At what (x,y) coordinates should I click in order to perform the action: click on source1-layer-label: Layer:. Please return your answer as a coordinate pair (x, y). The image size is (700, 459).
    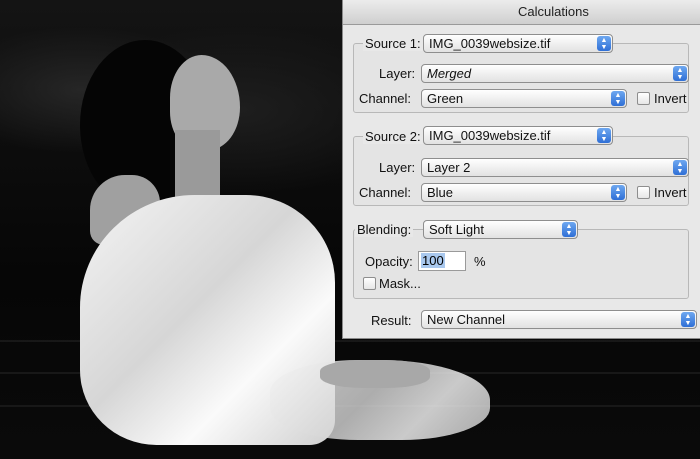
    Looking at the image, I should click on (397, 73).